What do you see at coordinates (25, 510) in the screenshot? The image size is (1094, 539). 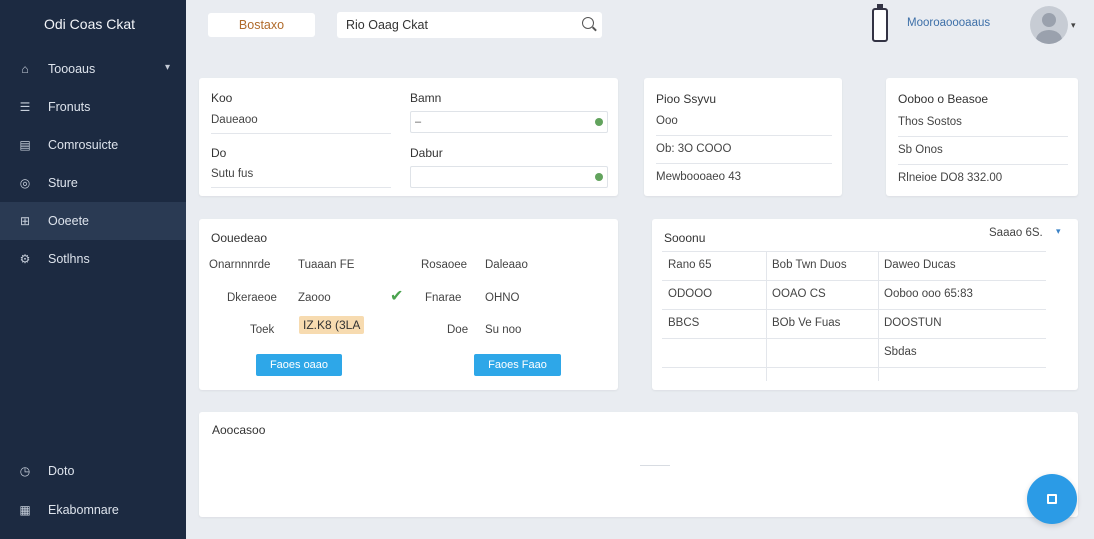 I see `apps-icon: ▦` at bounding box center [25, 510].